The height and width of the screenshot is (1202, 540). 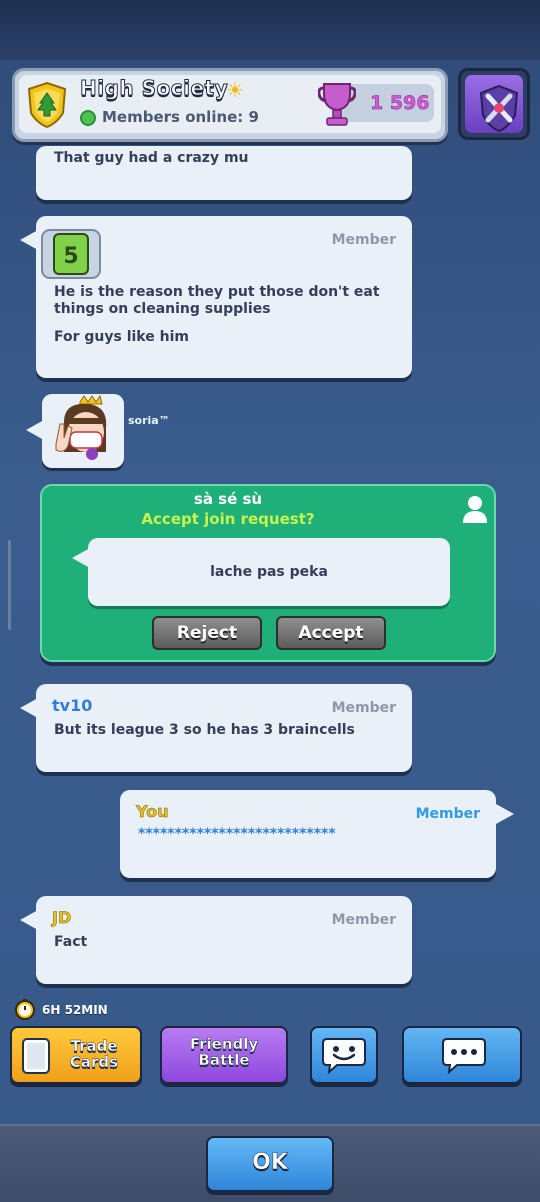 I want to click on top-strip, so click(x=270, y=30).